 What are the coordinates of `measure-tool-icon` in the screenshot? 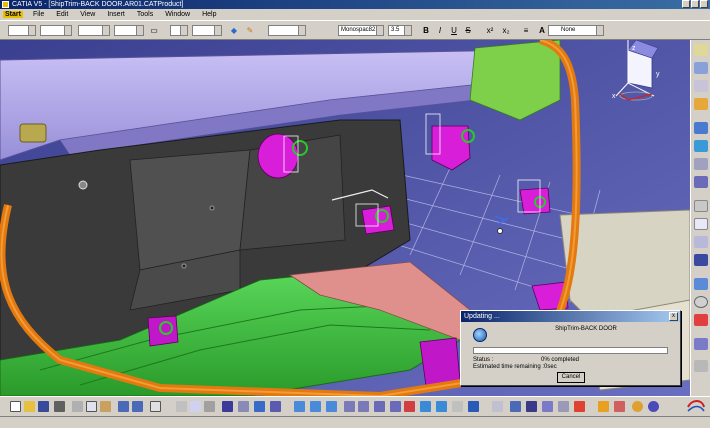 It's located at (209, 406).